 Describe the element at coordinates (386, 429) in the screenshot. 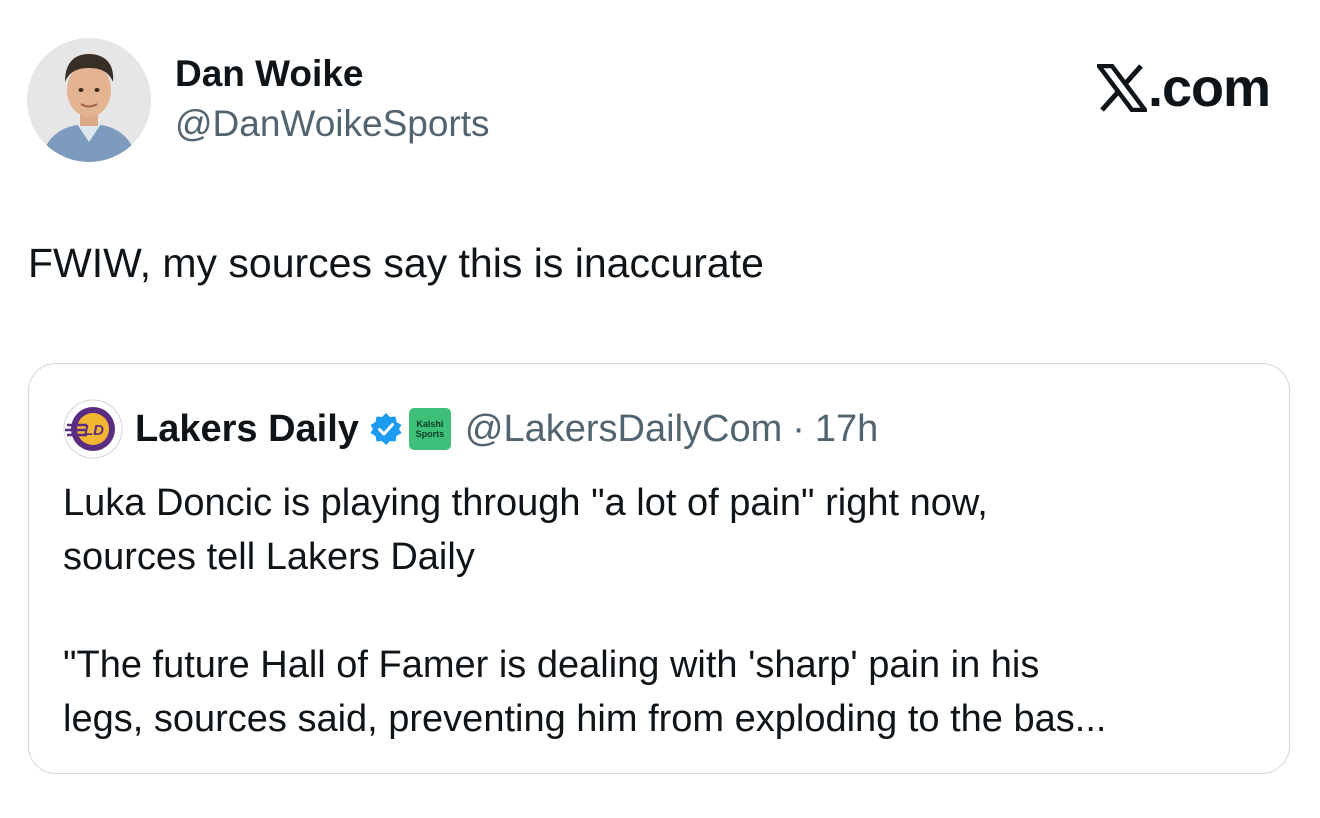

I see `verified-badge-icon` at that location.